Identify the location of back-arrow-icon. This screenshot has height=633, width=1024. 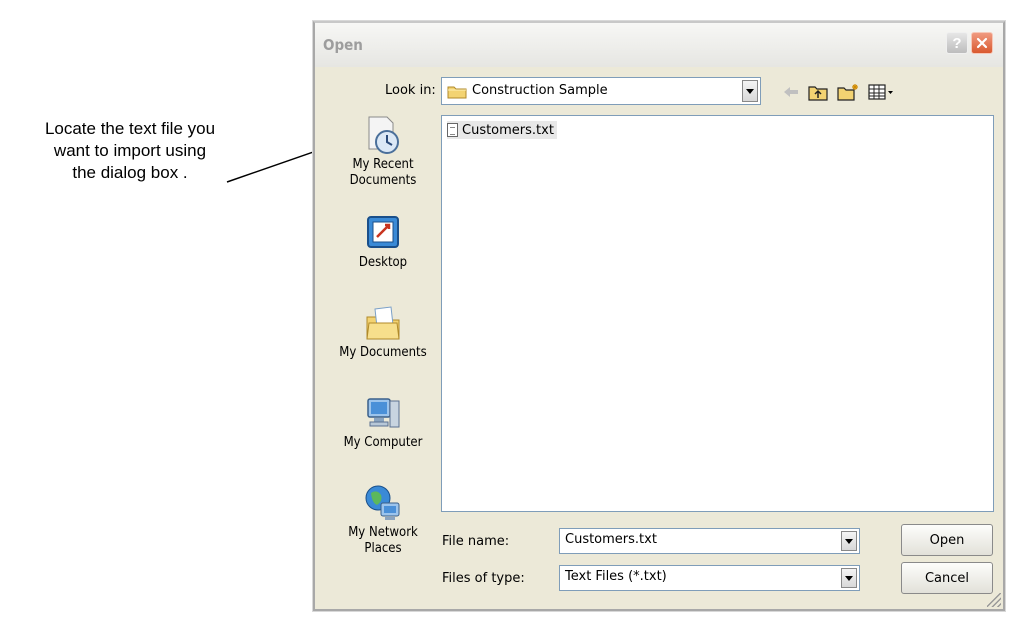
(791, 92).